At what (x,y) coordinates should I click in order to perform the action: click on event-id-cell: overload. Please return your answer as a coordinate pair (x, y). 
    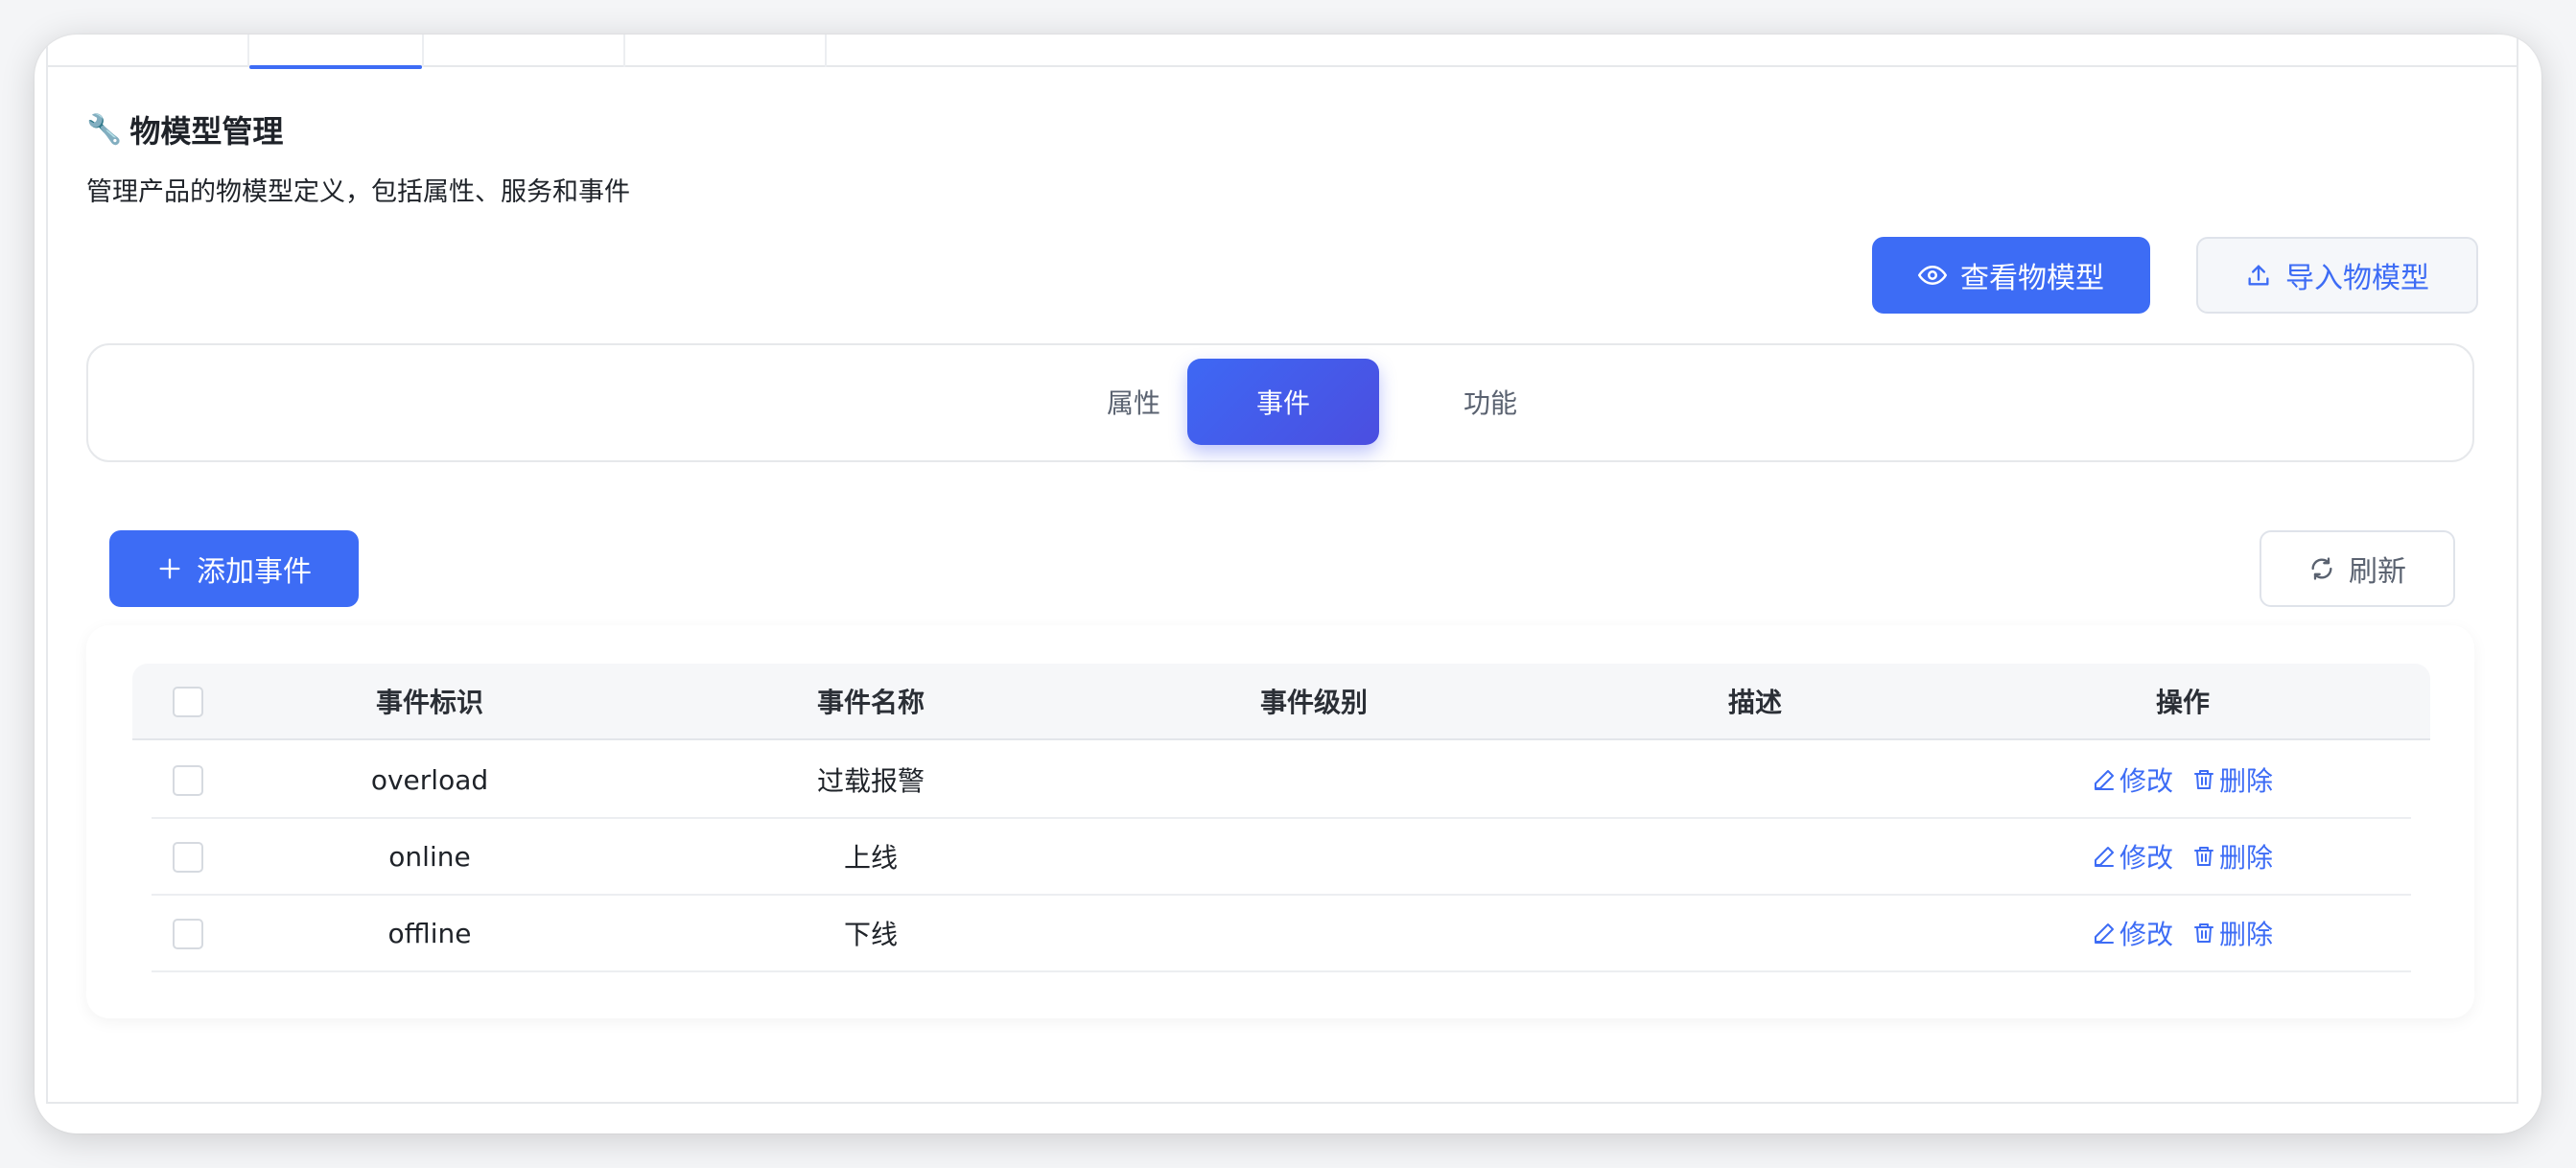
    Looking at the image, I should click on (429, 779).